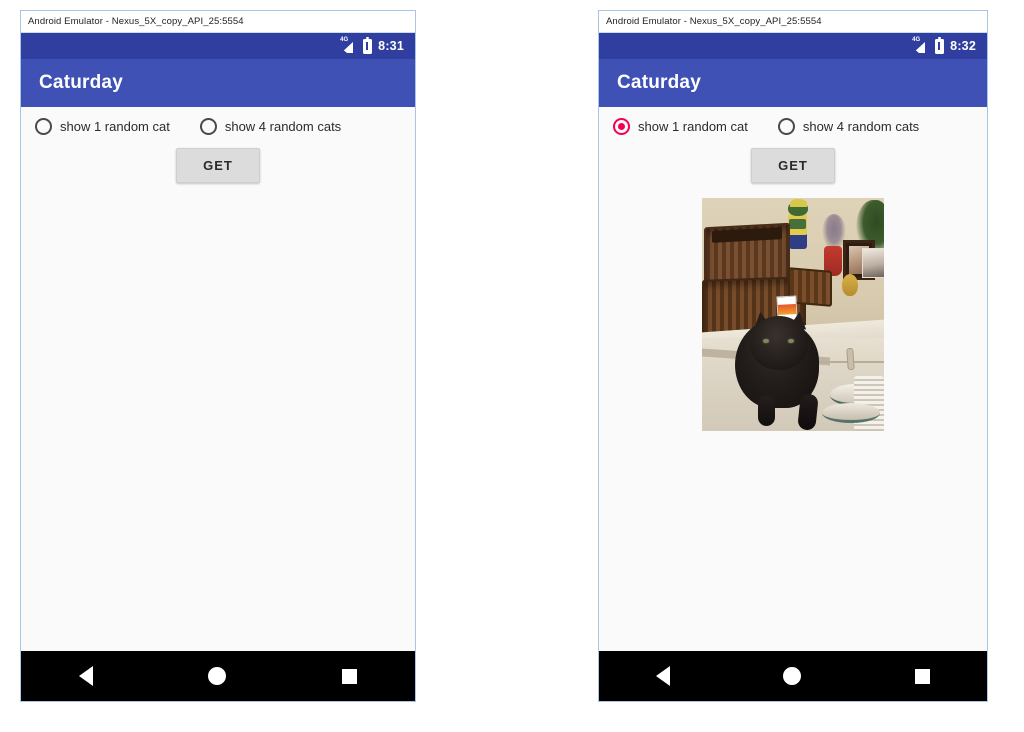  I want to click on photo-bird-figurine, so click(850, 285).